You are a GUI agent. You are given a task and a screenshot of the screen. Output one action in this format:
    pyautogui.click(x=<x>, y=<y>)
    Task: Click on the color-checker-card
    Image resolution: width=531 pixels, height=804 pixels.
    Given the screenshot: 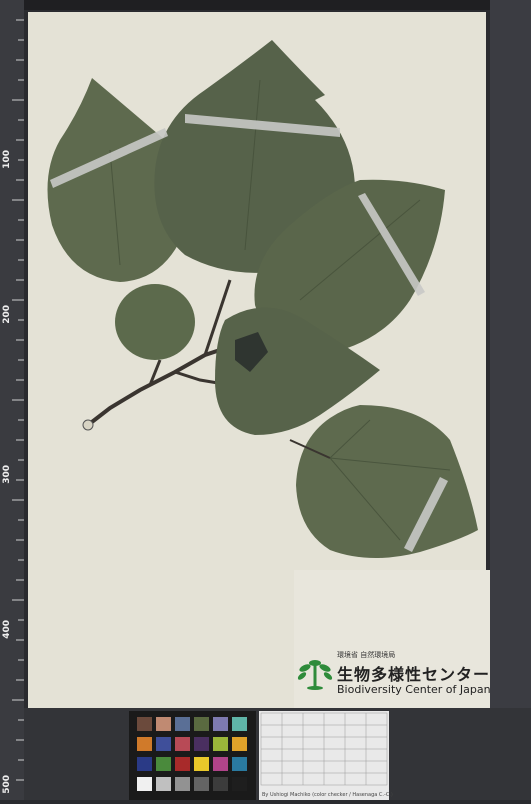 What is the action you would take?
    pyautogui.click(x=192, y=755)
    